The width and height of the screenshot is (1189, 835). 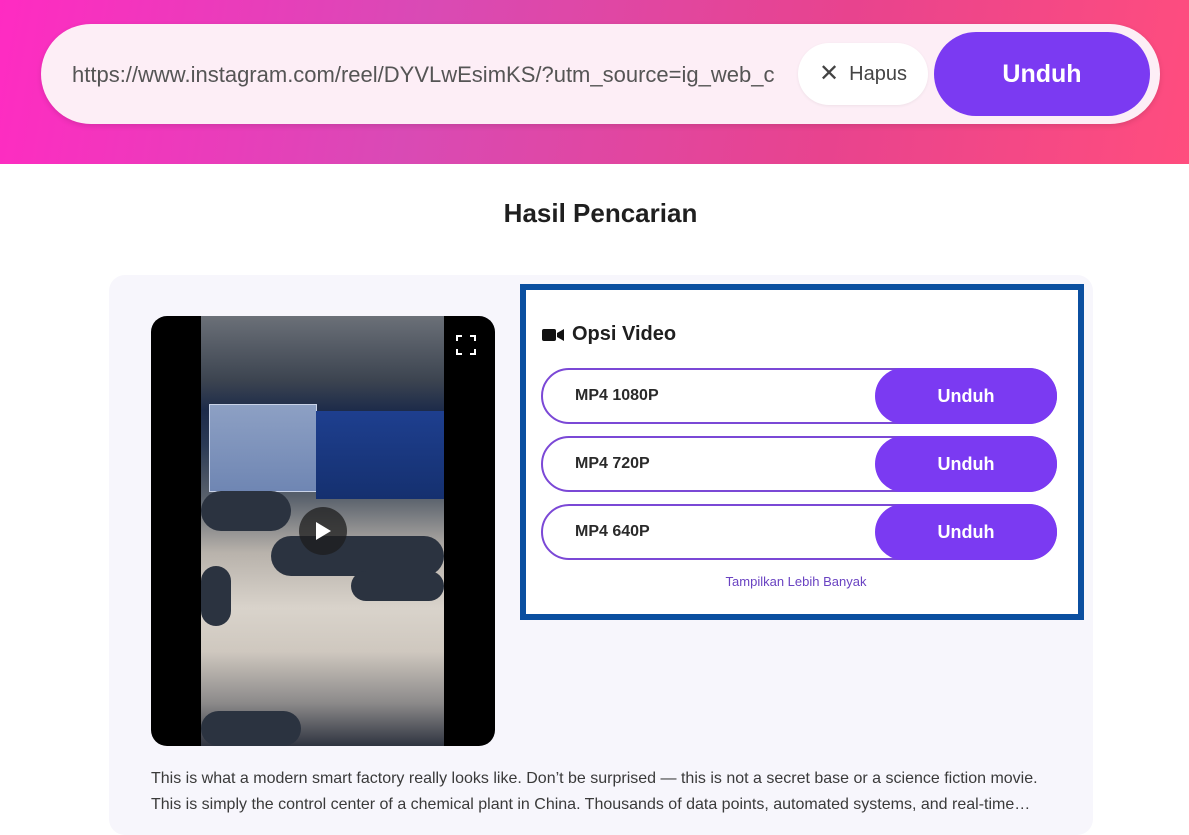 I want to click on thumbnail-screen-left, so click(x=263, y=448).